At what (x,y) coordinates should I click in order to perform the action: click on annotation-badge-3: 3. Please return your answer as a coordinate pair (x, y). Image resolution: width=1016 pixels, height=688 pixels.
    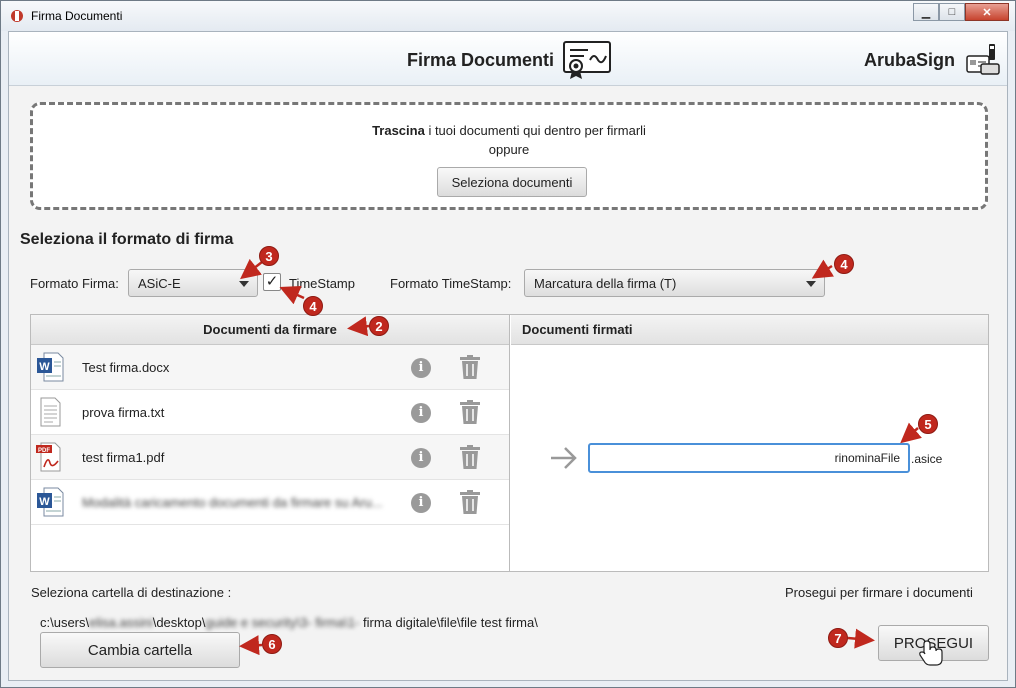
    Looking at the image, I should click on (269, 256).